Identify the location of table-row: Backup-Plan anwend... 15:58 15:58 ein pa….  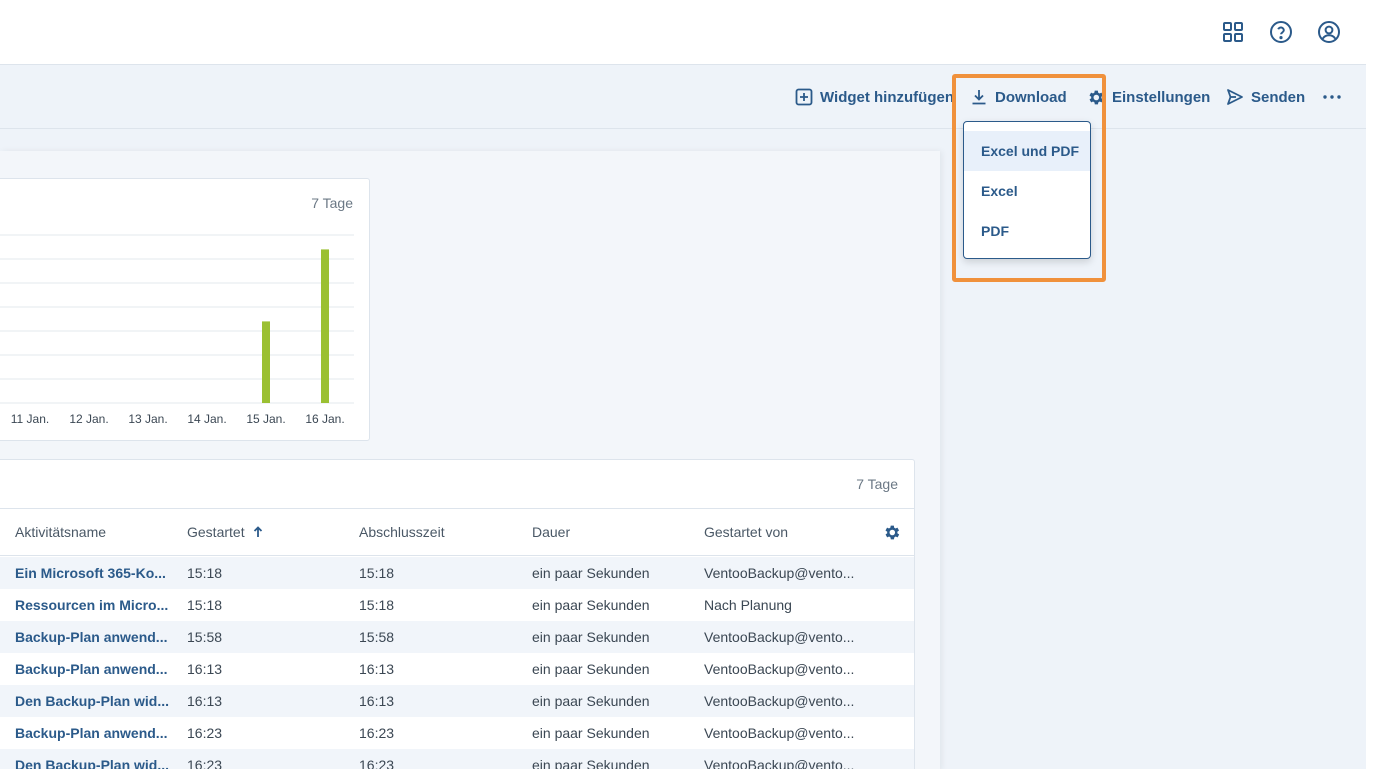
(457, 637).